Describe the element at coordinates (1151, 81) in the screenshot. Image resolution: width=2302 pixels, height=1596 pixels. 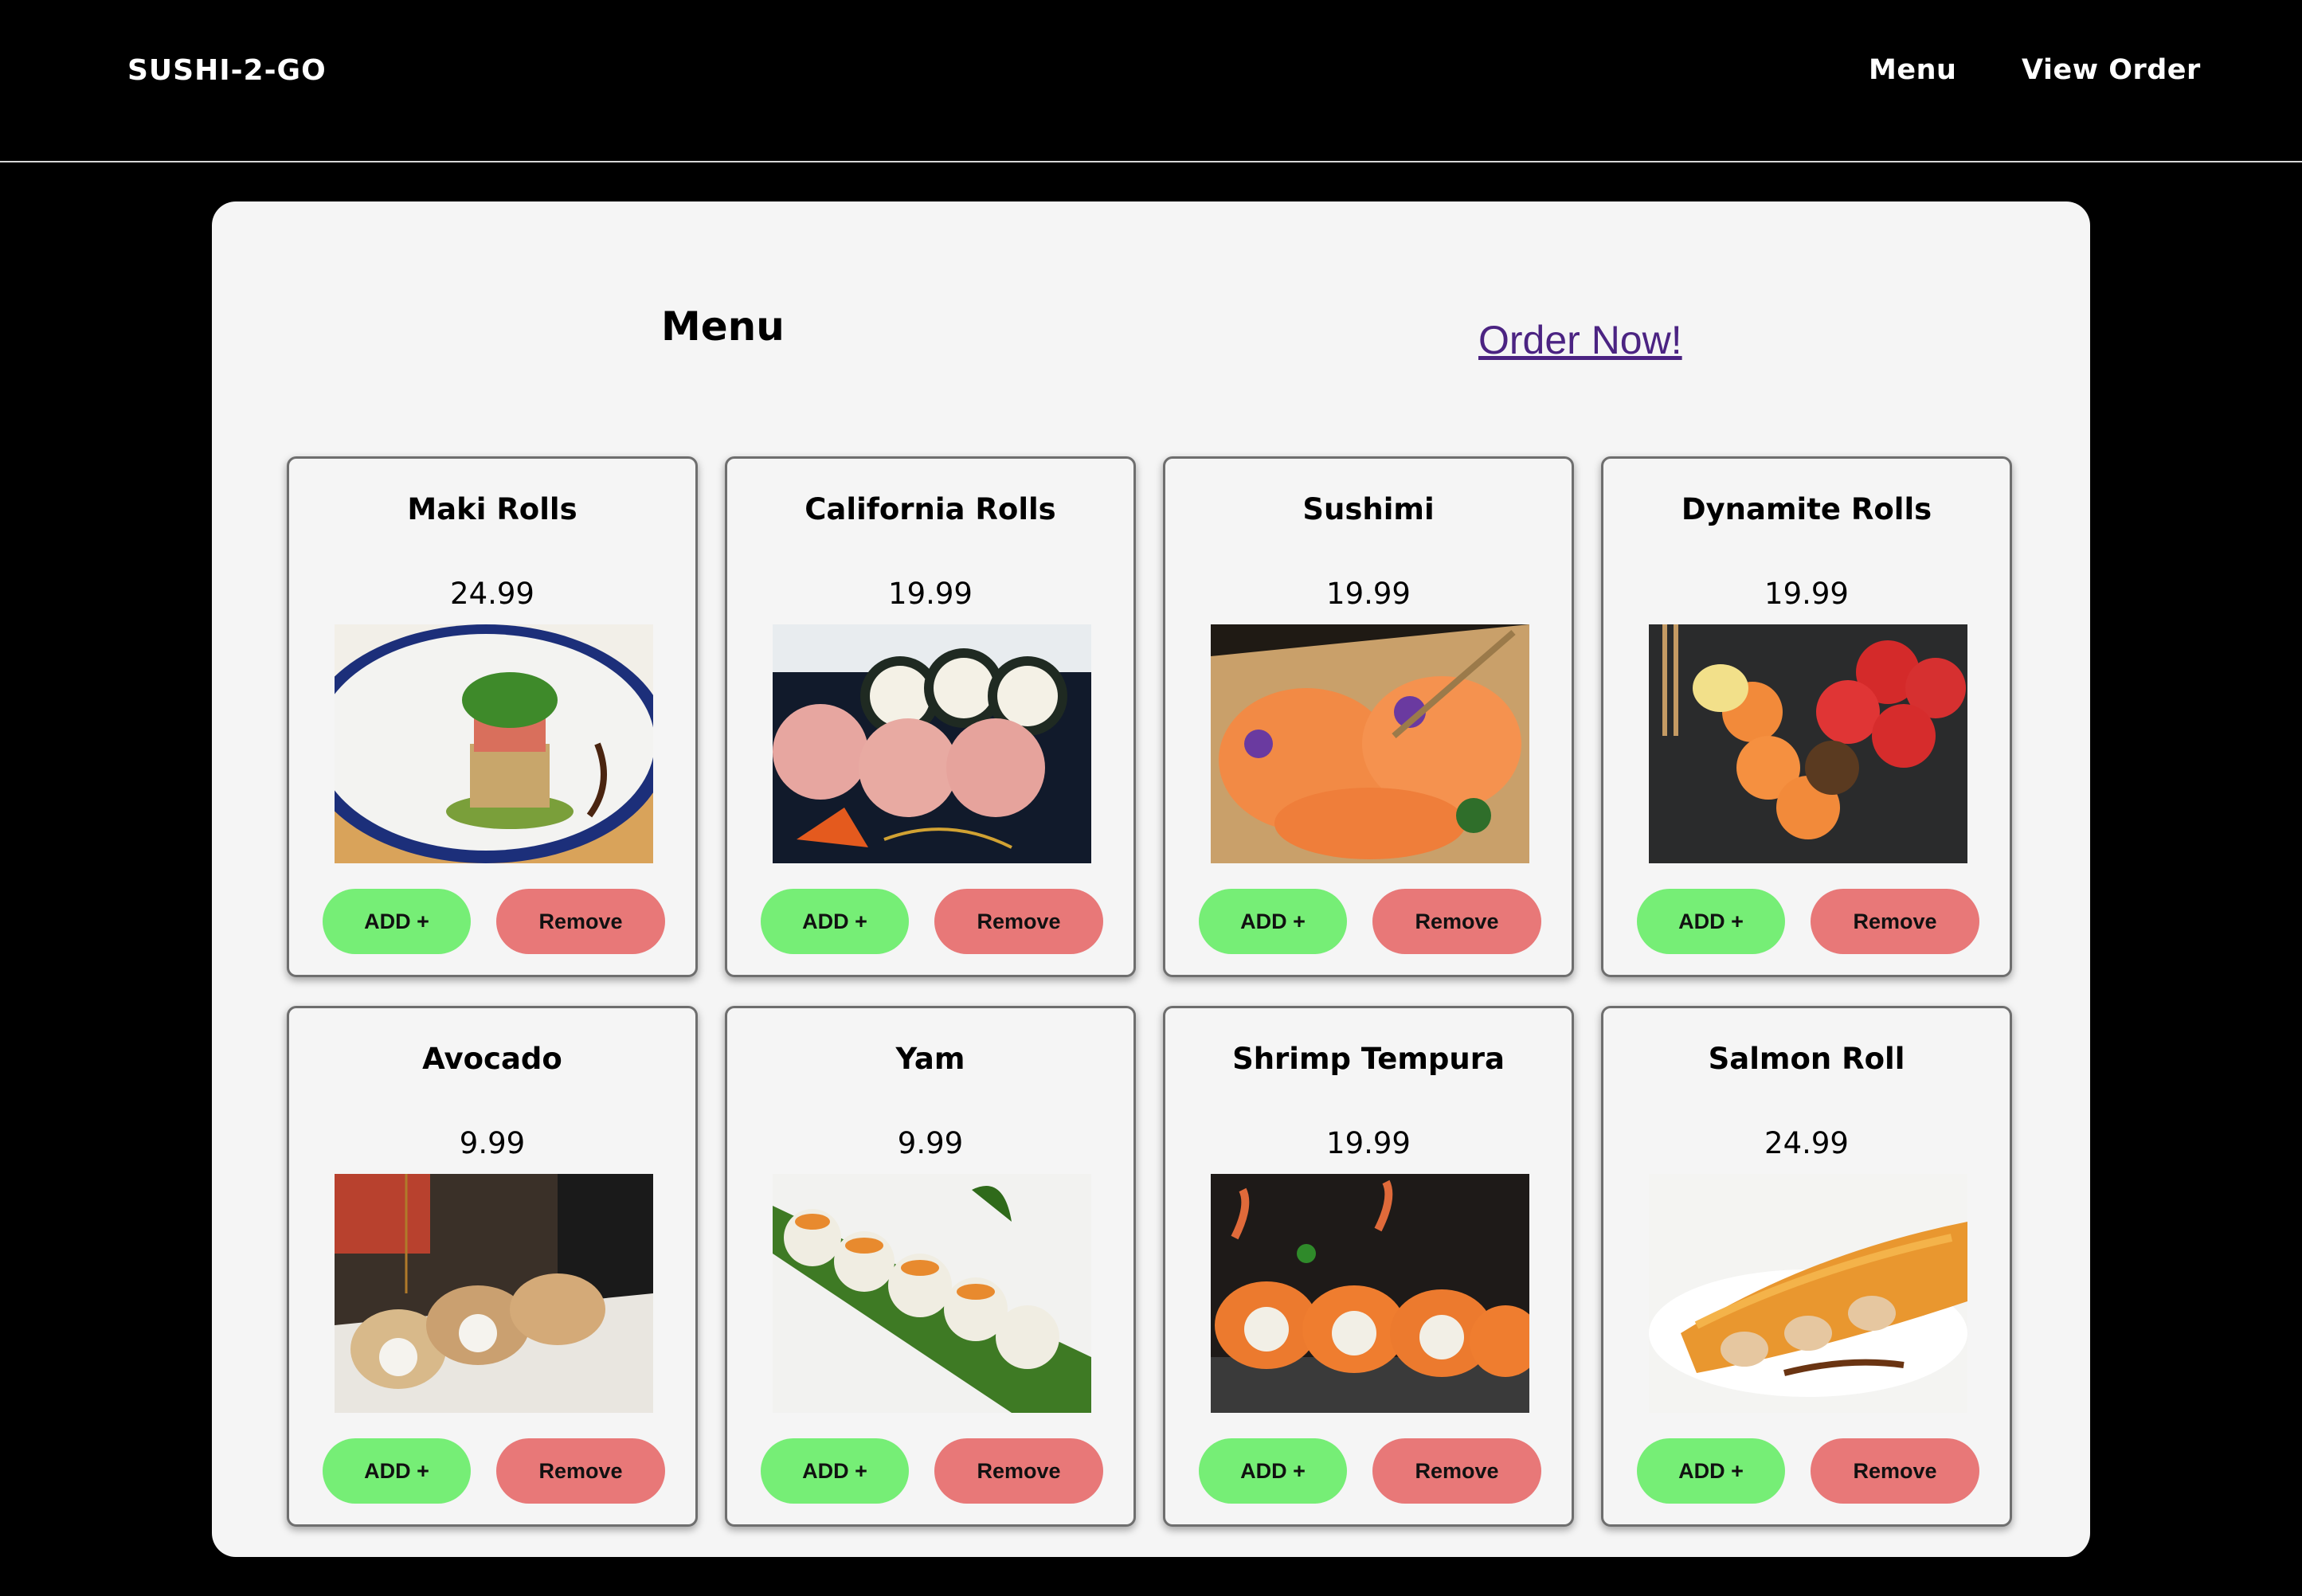
I see `navbar: SUSHI-2-GO Menu View Order` at that location.